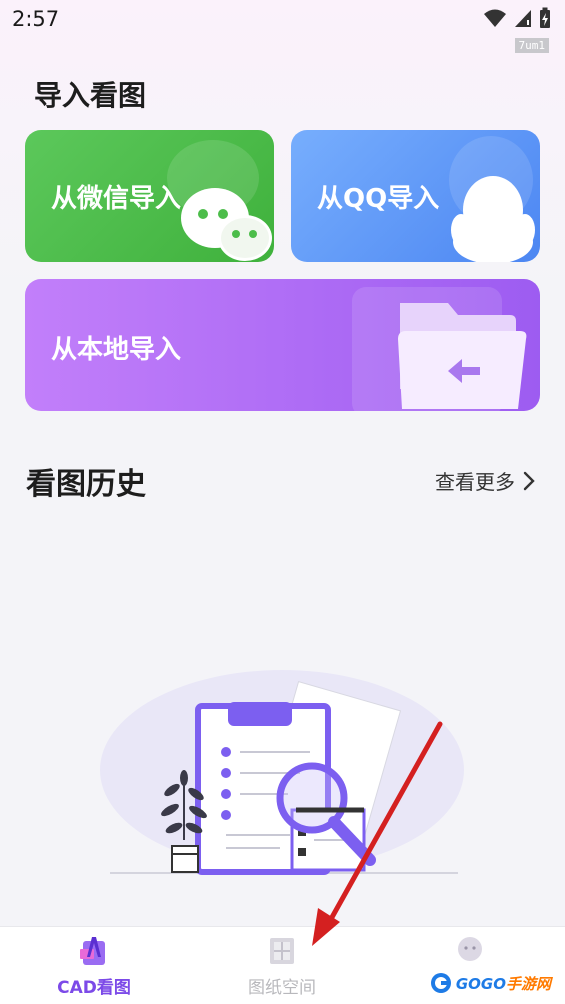  I want to click on status-bar: 2:57 7um1, so click(282, 26).